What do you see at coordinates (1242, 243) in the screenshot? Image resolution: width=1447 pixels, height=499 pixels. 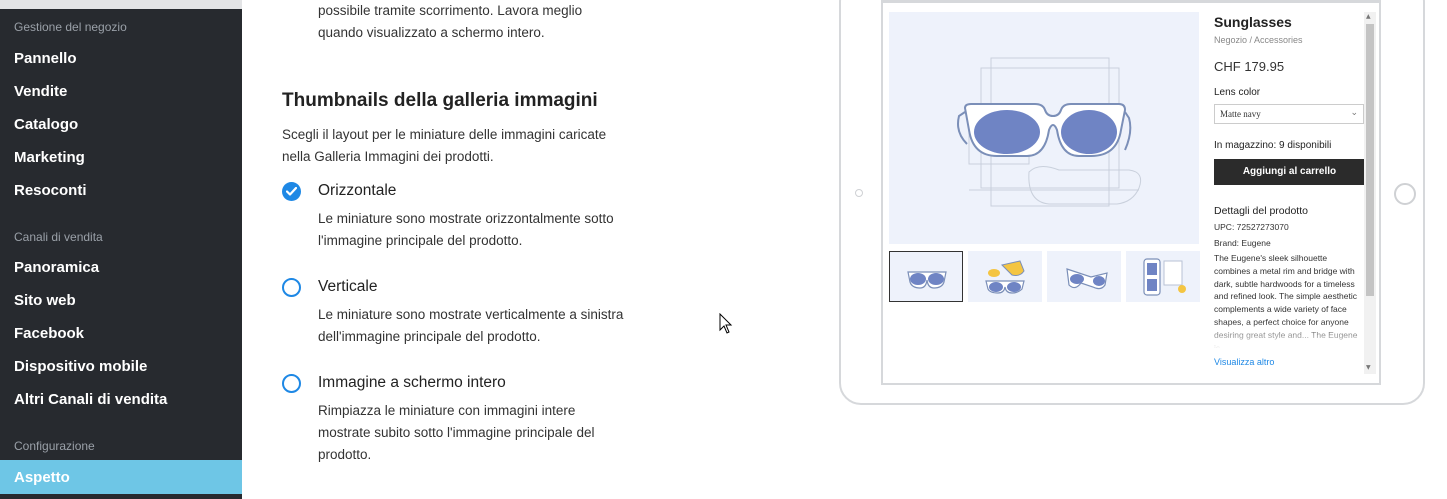 I see `product-brand: Brand: Eugene` at bounding box center [1242, 243].